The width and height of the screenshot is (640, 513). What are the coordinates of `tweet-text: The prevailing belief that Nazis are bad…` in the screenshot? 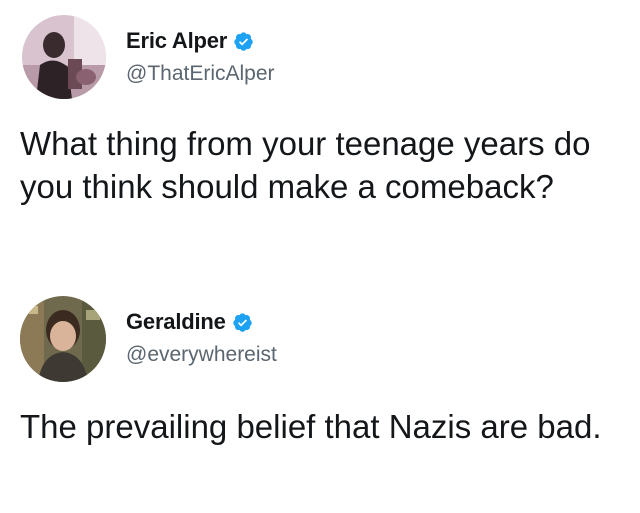 It's located at (311, 426).